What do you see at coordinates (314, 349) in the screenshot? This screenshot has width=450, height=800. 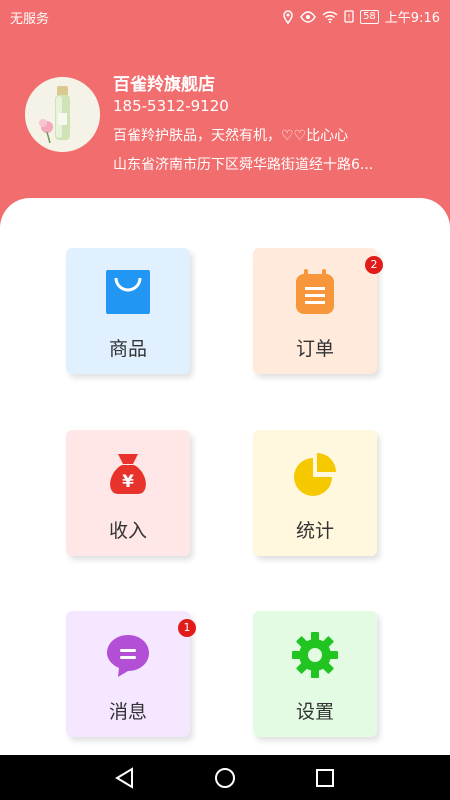 I see `menu-label-orders: 订单` at bounding box center [314, 349].